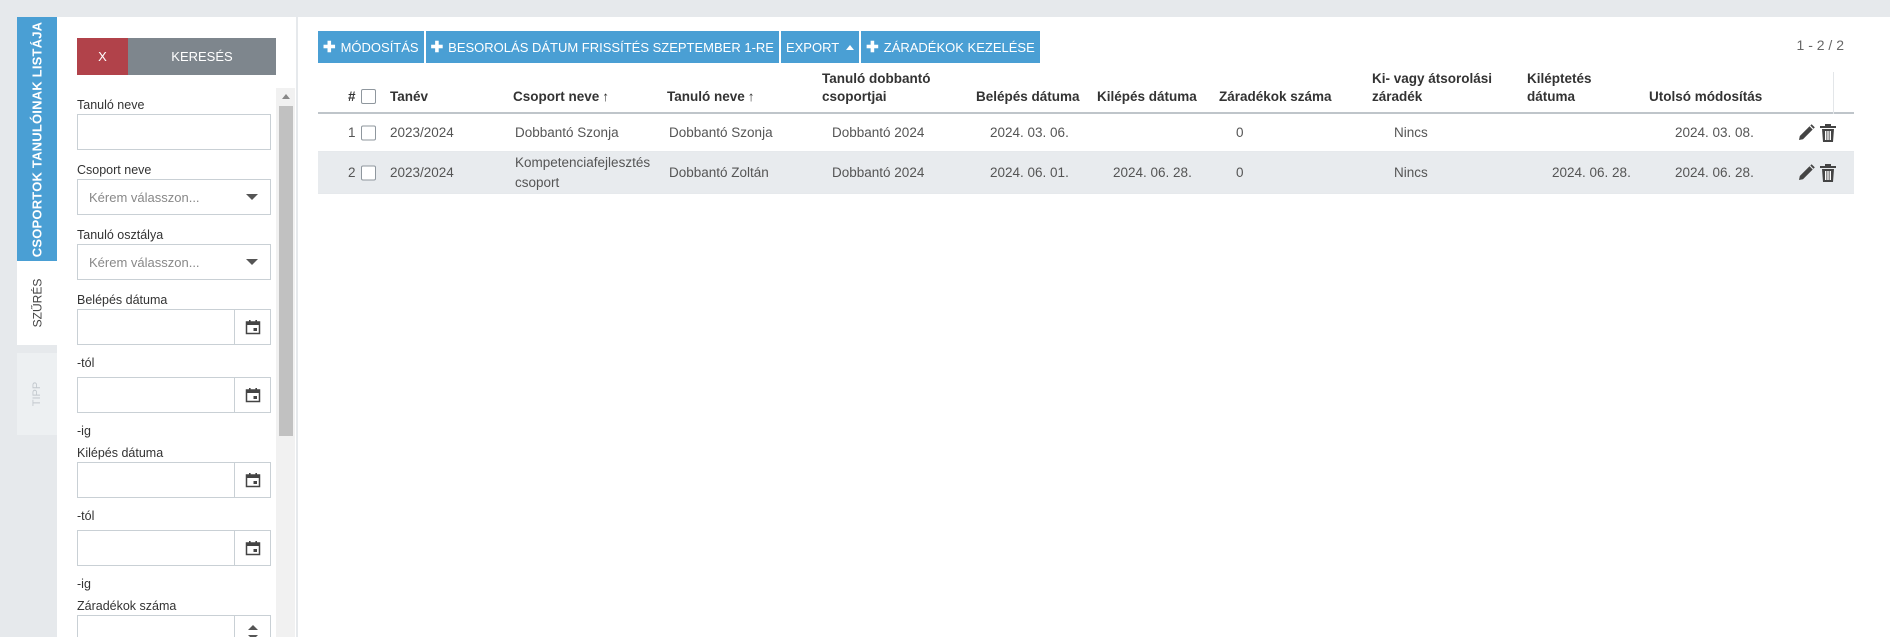 This screenshot has width=1890, height=637. Describe the element at coordinates (556, 96) in the screenshot. I see `header-group-label: Csoport neve` at that location.